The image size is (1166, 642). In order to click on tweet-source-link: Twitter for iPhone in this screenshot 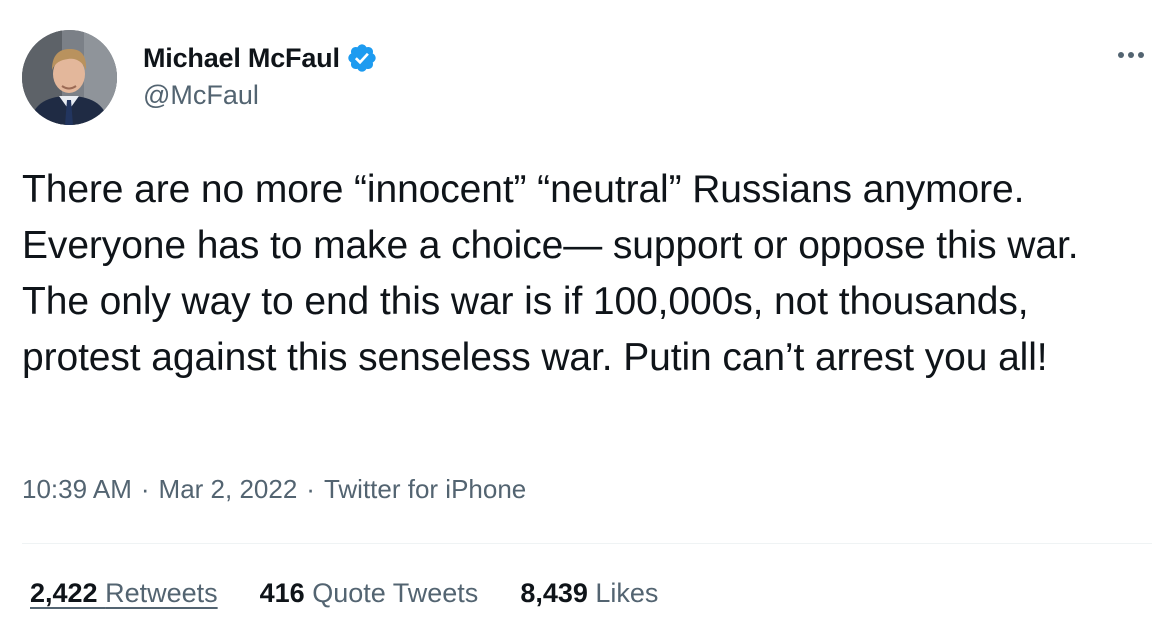, I will do `click(425, 489)`.